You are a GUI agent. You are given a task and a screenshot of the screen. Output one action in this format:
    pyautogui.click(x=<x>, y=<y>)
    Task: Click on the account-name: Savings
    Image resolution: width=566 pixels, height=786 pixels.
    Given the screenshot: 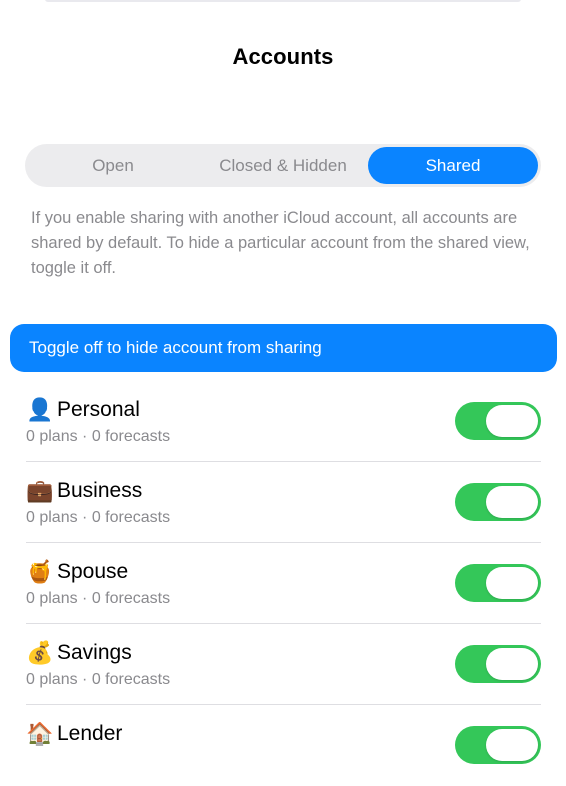 What is the action you would take?
    pyautogui.click(x=94, y=652)
    